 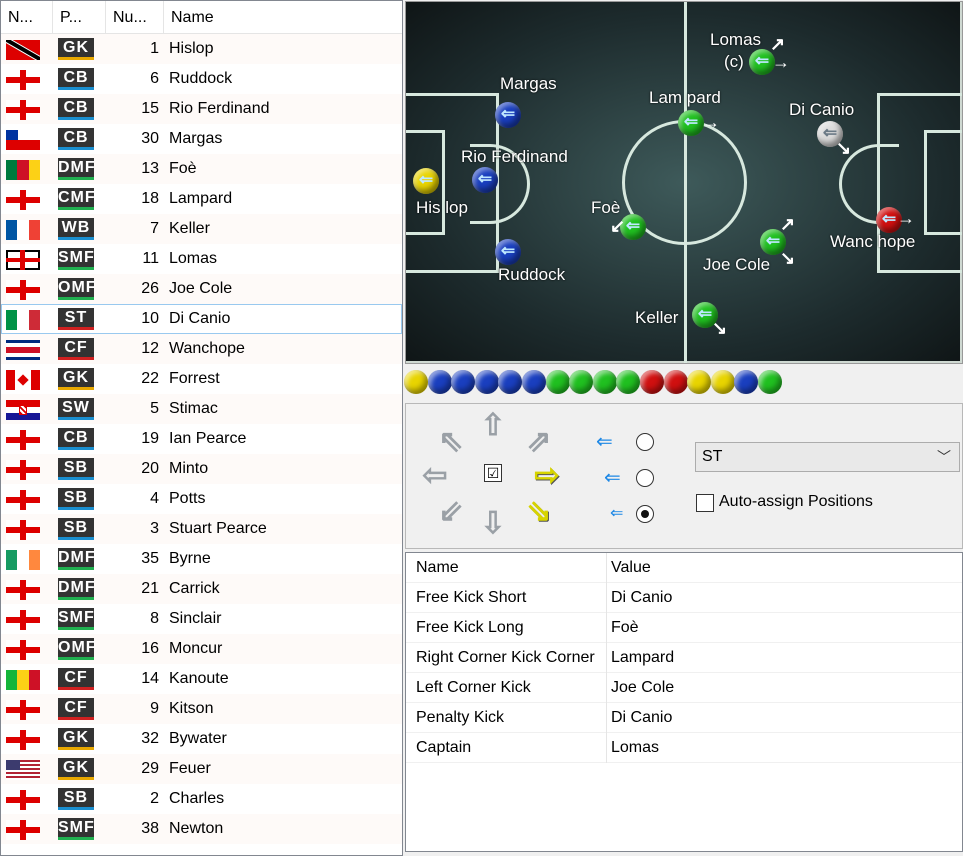 What do you see at coordinates (201, 439) in the screenshot?
I see `table-row: CB 19 Ian Pearce` at bounding box center [201, 439].